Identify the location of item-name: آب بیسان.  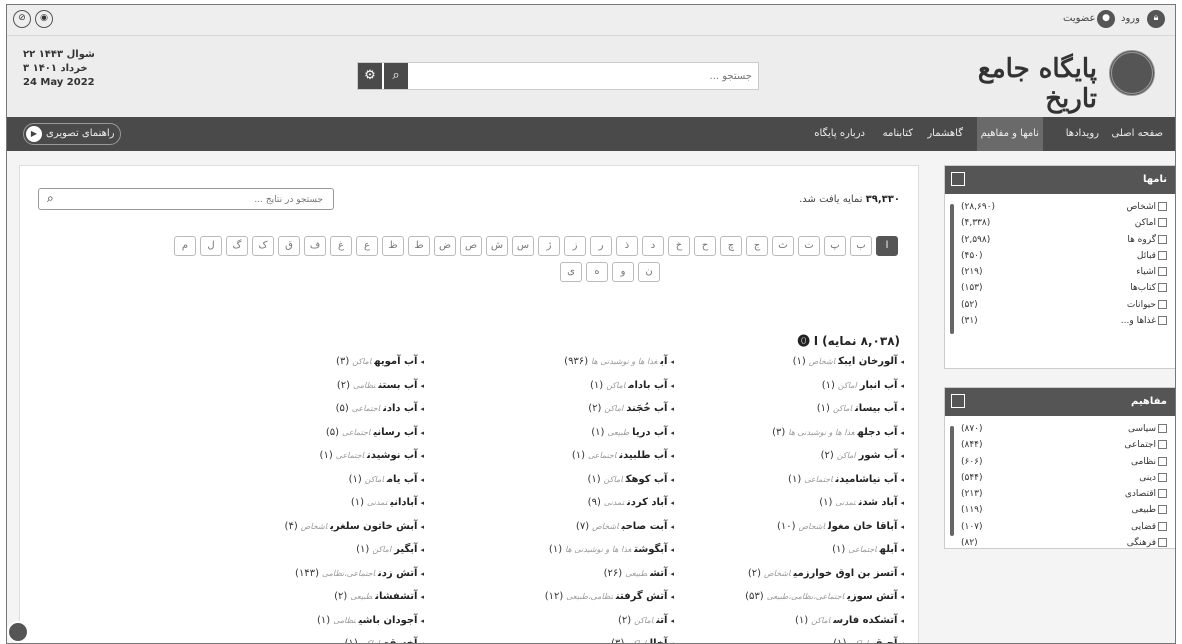
(876, 408).